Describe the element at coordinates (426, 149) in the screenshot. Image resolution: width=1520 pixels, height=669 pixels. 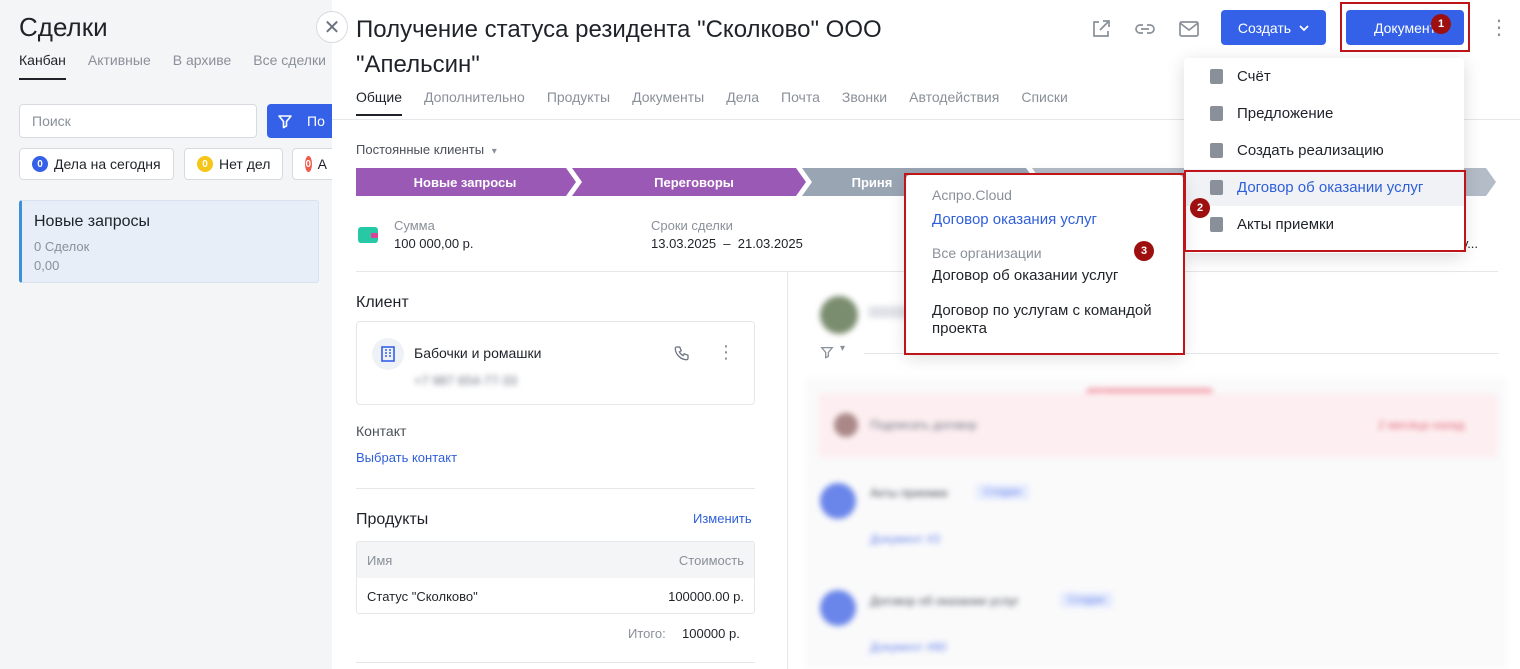
I see `pipeline-select: Постоянные клиенты ▾` at that location.